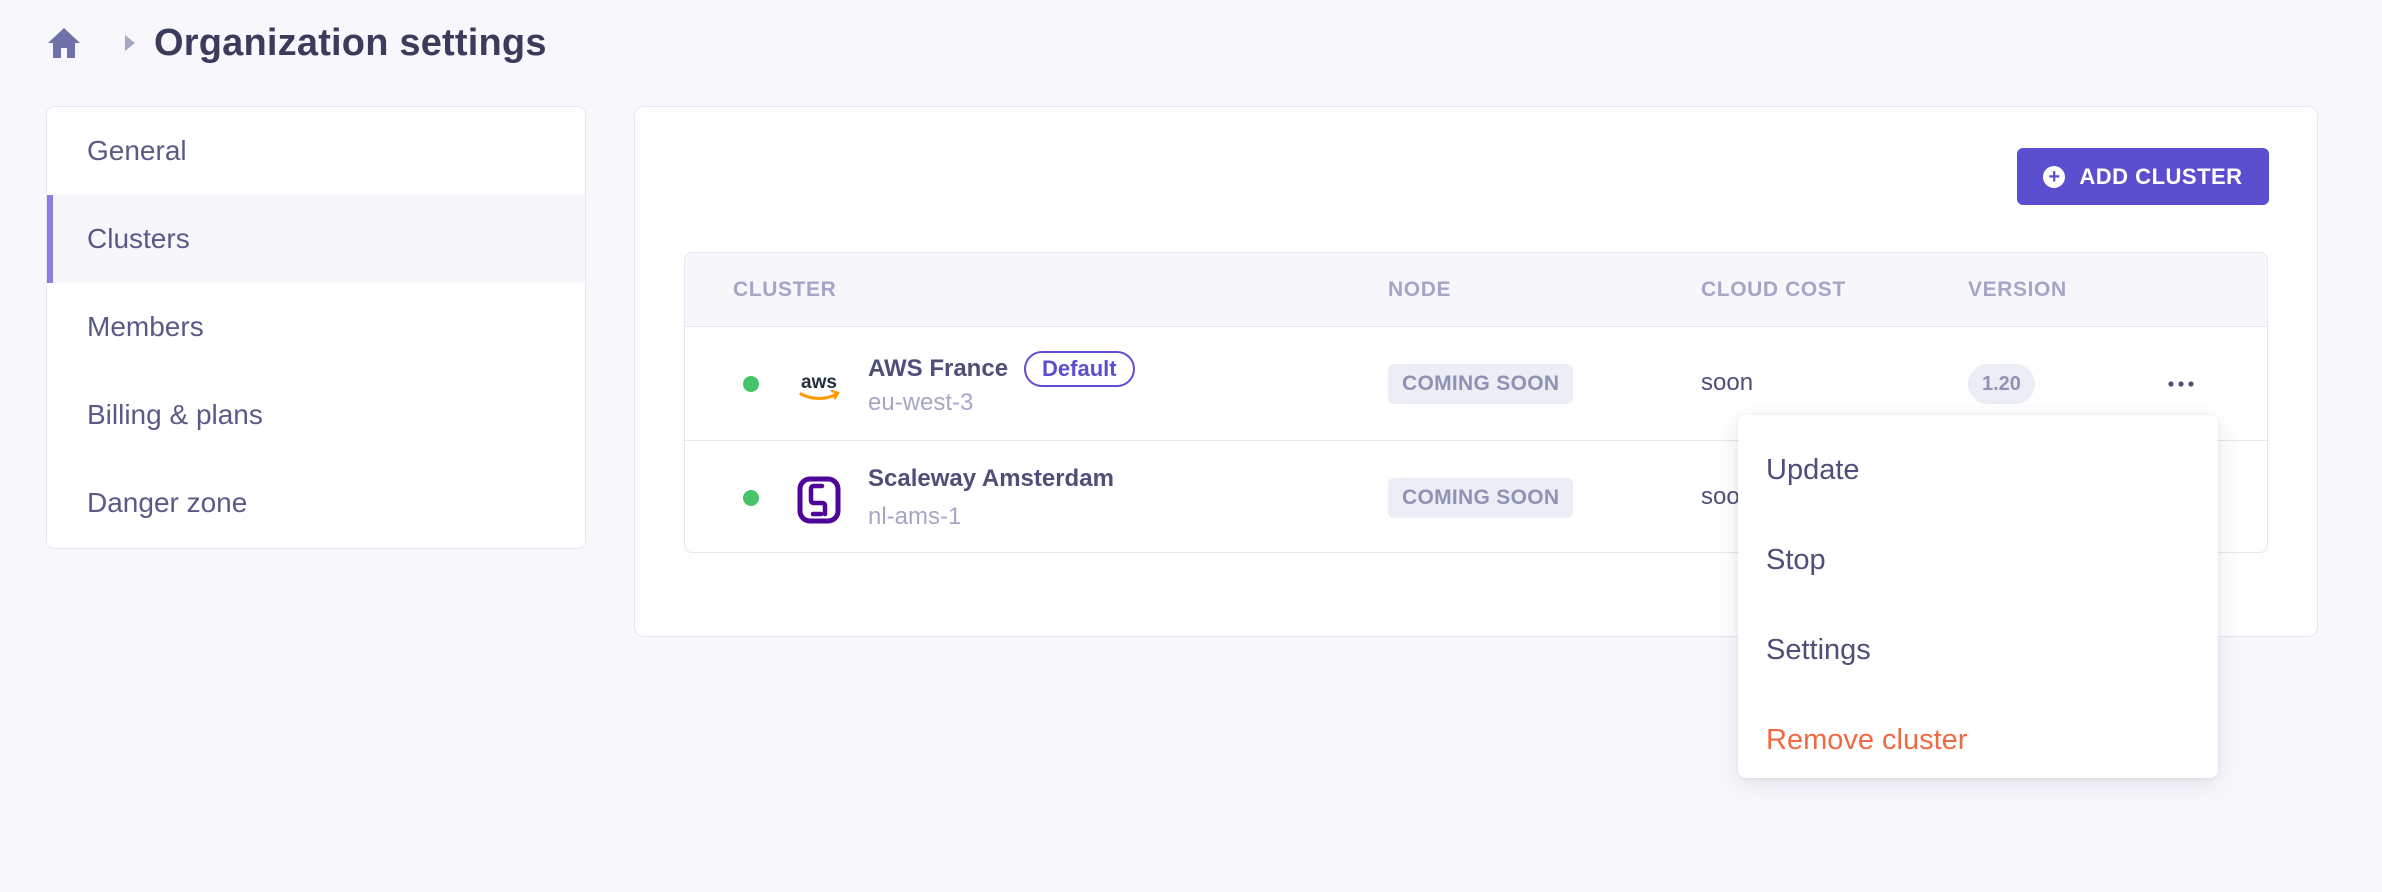 The image size is (2382, 892). What do you see at coordinates (819, 386) in the screenshot?
I see `aws-logo-icon: aws` at bounding box center [819, 386].